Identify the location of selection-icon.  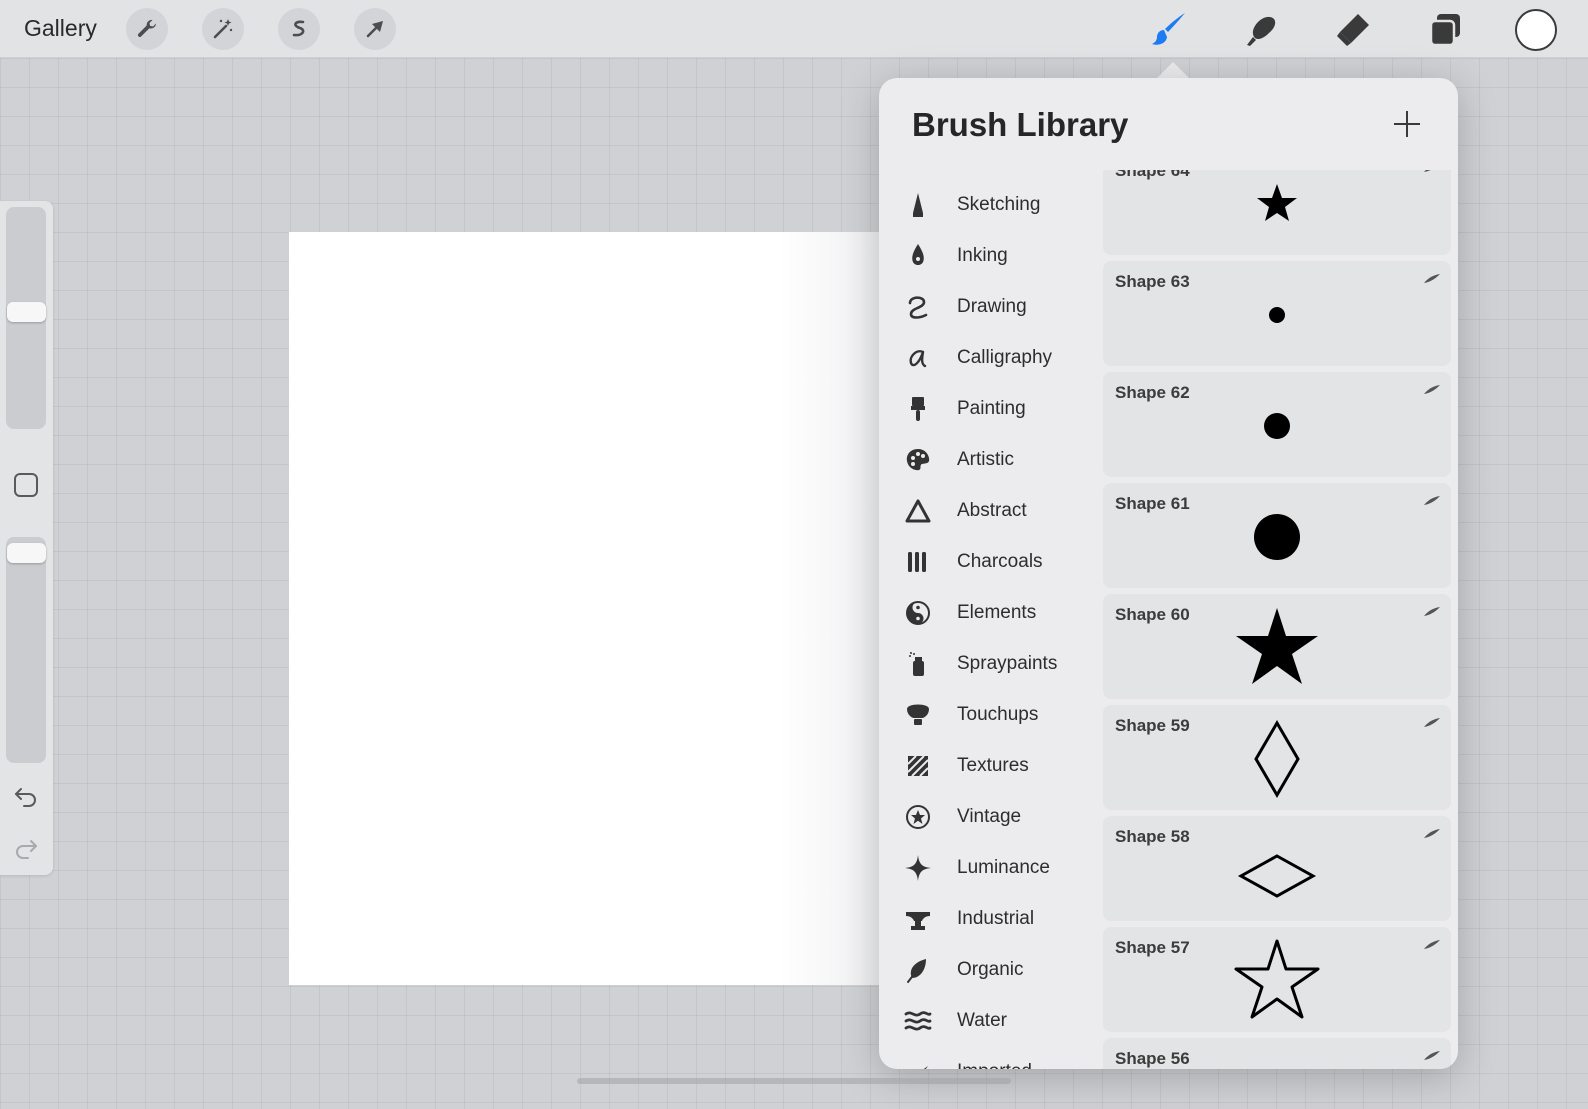
(298, 28).